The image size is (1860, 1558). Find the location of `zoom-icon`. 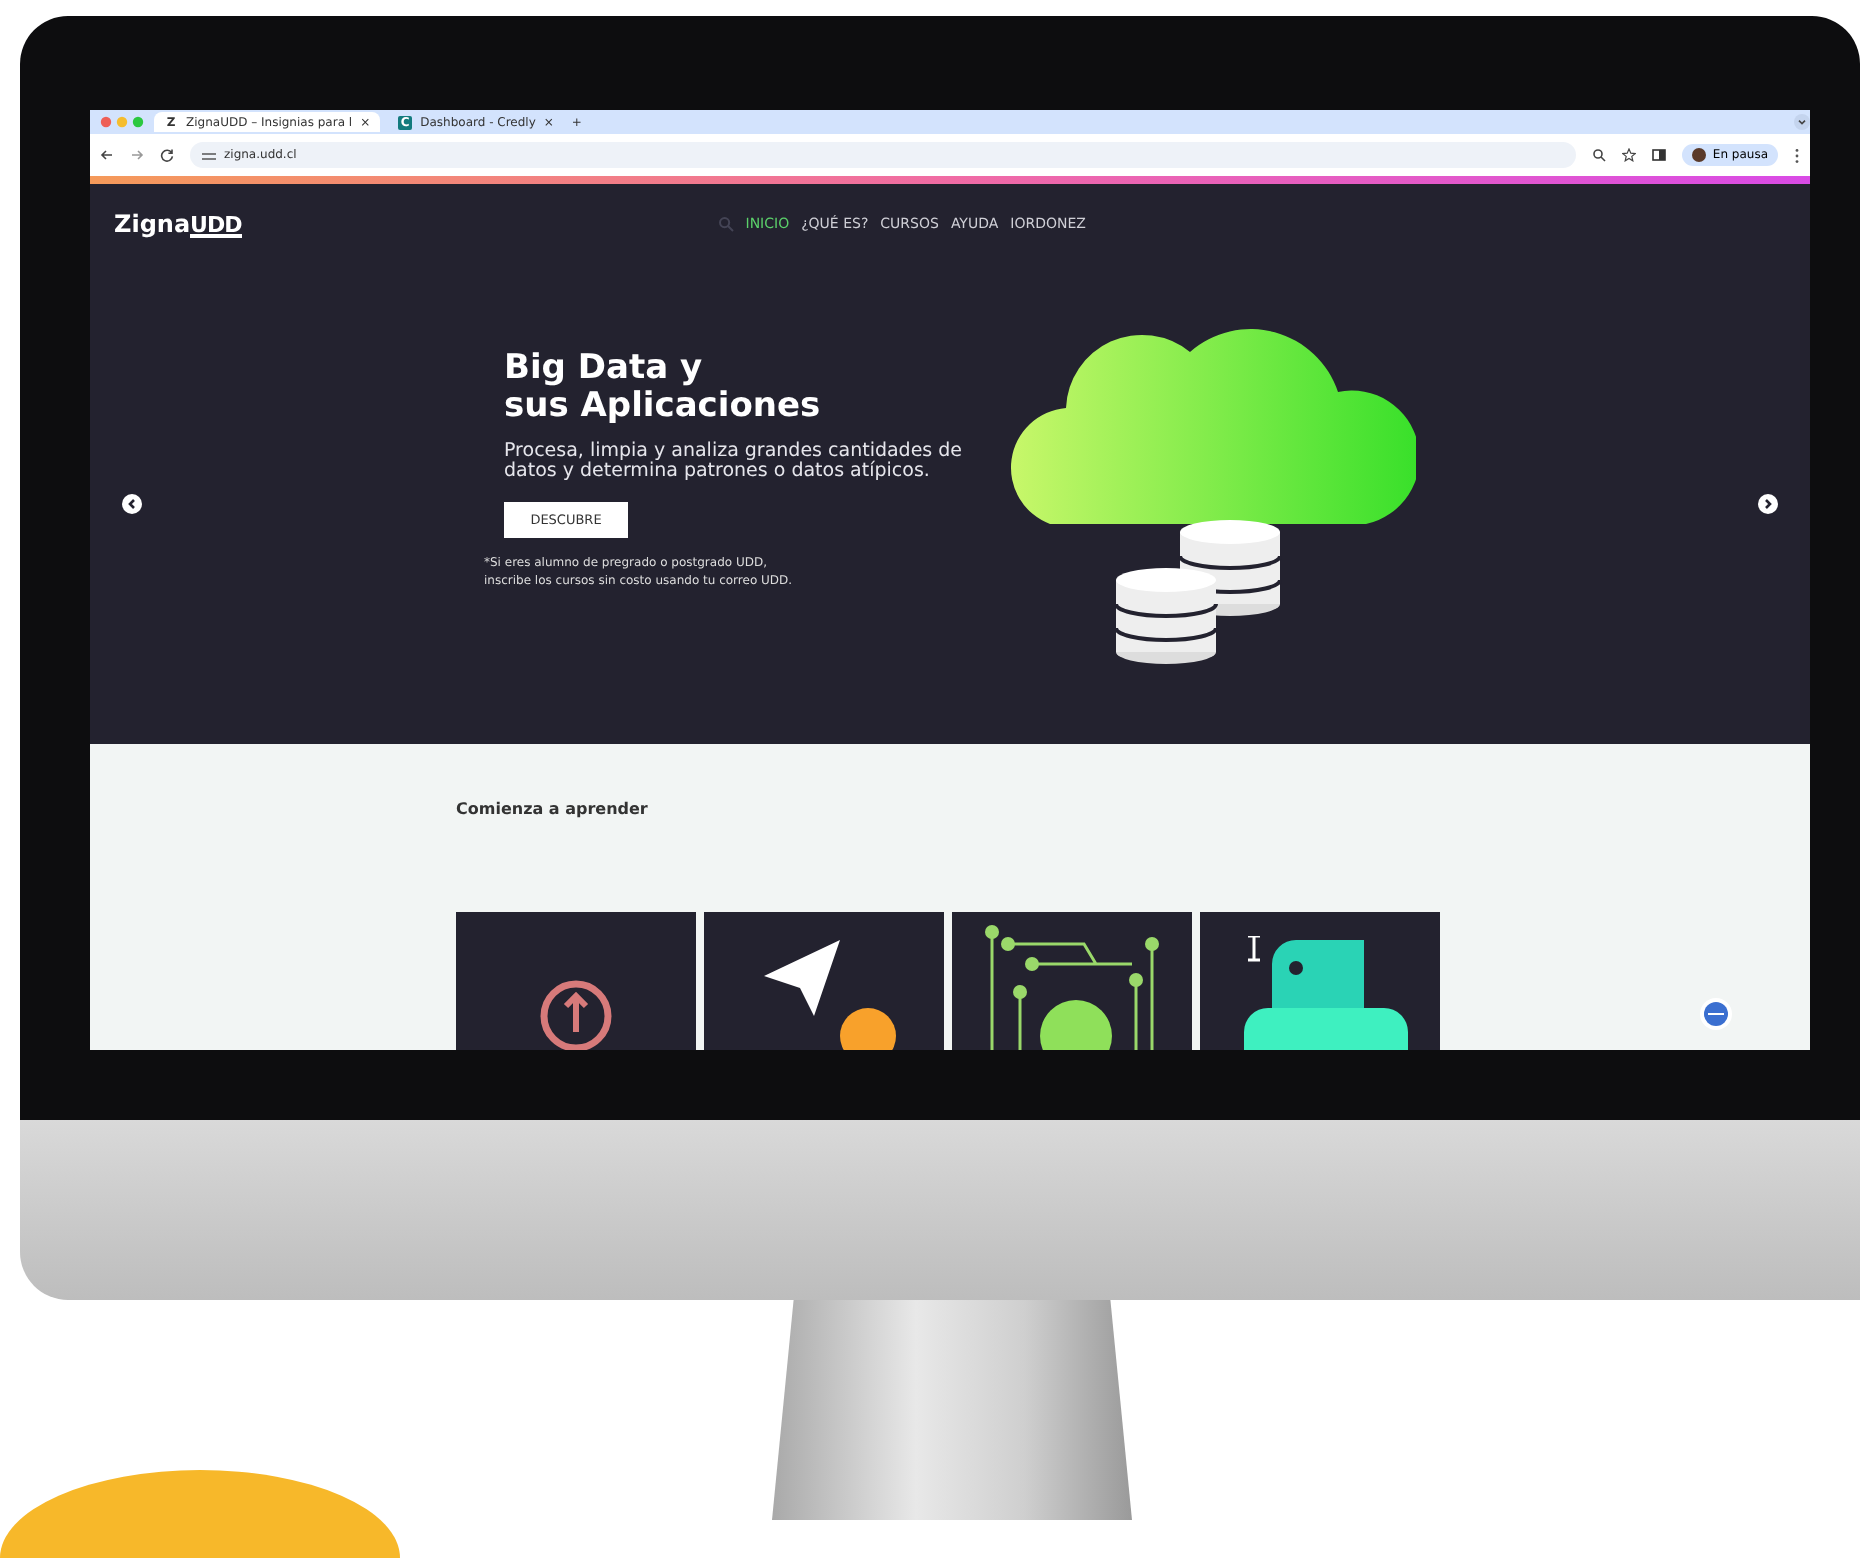

zoom-icon is located at coordinates (1599, 155).